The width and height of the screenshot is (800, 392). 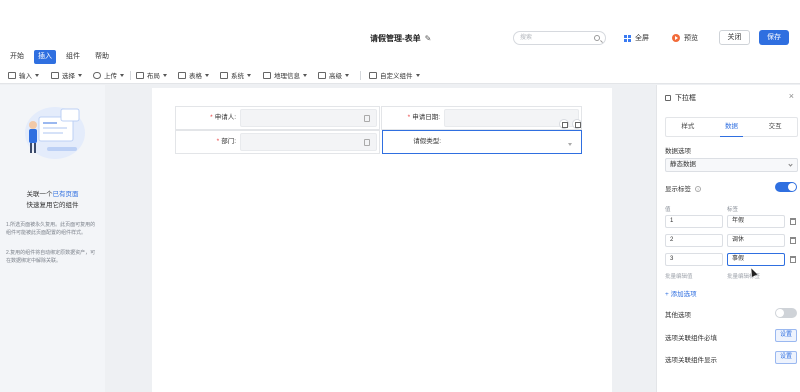 What do you see at coordinates (285, 75) in the screenshot?
I see `tool-geo: 地理信息` at bounding box center [285, 75].